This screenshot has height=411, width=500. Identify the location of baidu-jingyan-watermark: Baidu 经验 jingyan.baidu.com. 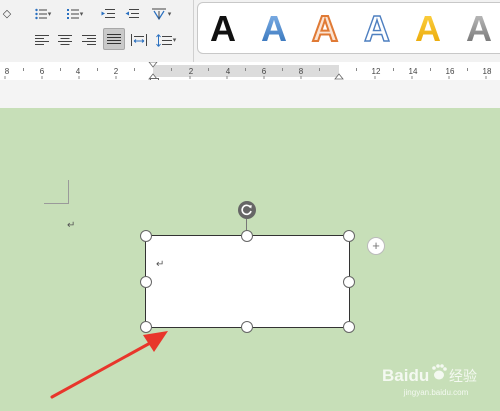
(429, 380).